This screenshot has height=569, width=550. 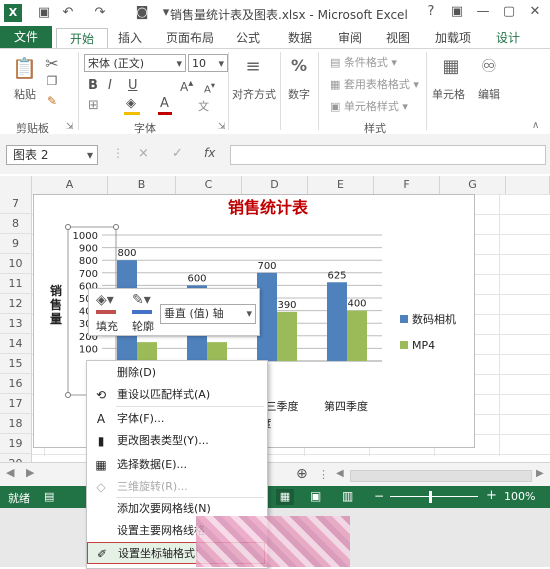 What do you see at coordinates (52, 155) in the screenshot?
I see `name-box: 图表 2 ▾` at bounding box center [52, 155].